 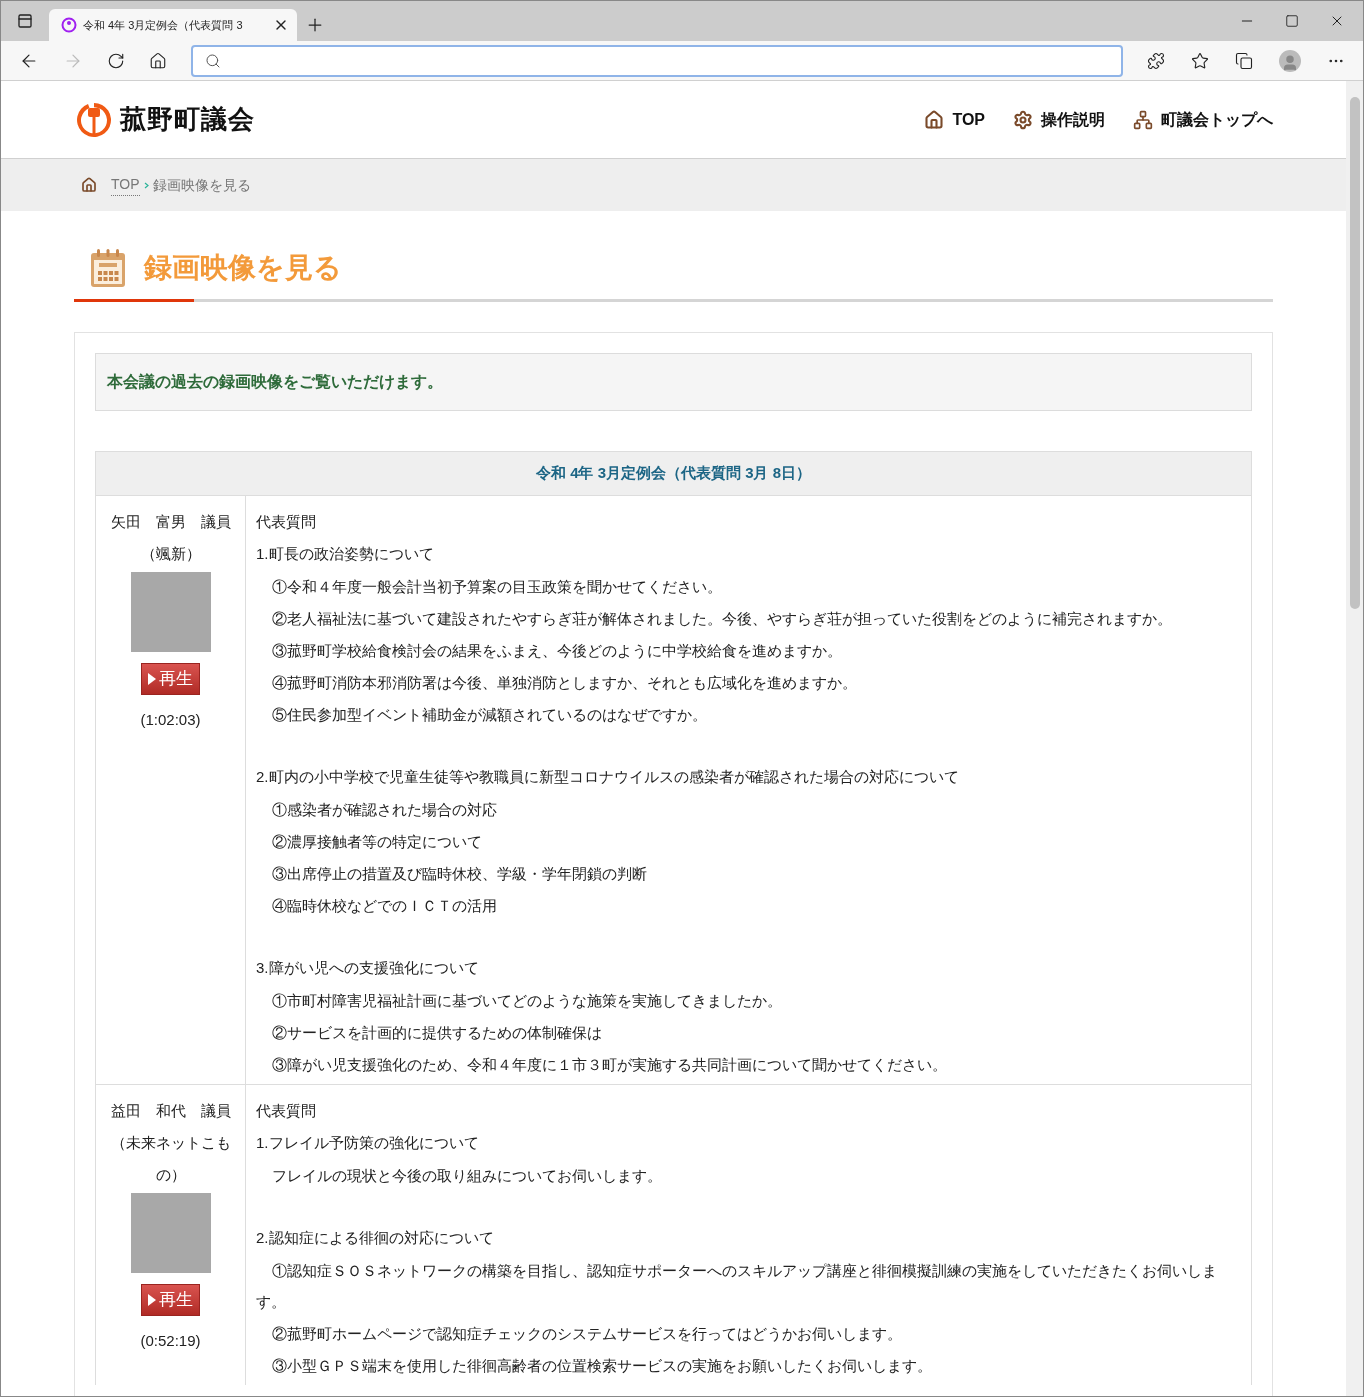 I want to click on question-item: ①令和４年度一般会計当初予算案の目玉政策を聞かせてください。, so click(x=497, y=586).